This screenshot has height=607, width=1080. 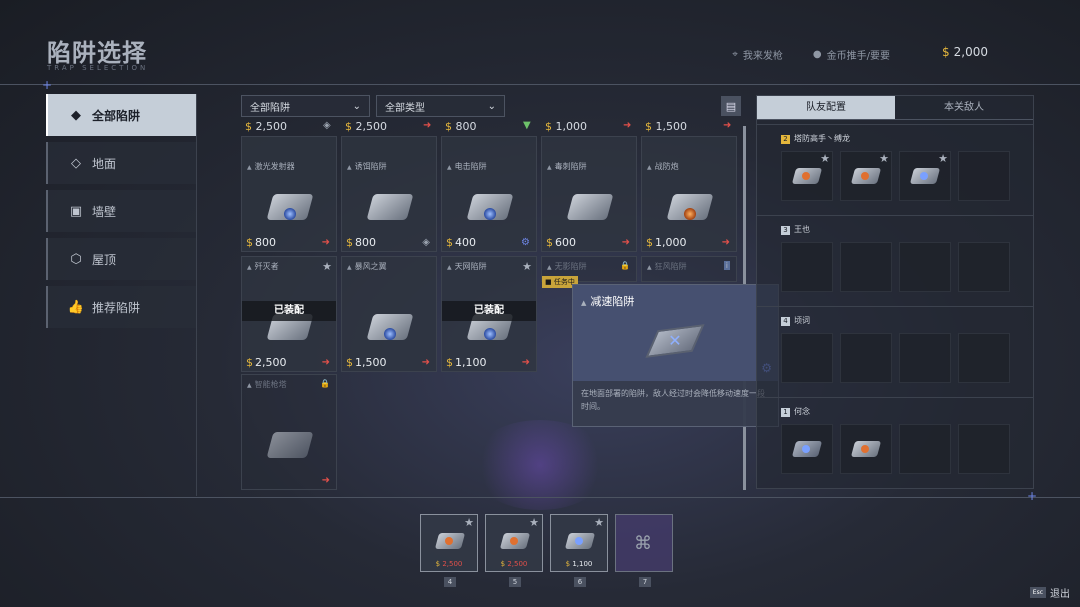 I want to click on loadout-slot-5: ★ $ 2,500 5, so click(x=514, y=550).